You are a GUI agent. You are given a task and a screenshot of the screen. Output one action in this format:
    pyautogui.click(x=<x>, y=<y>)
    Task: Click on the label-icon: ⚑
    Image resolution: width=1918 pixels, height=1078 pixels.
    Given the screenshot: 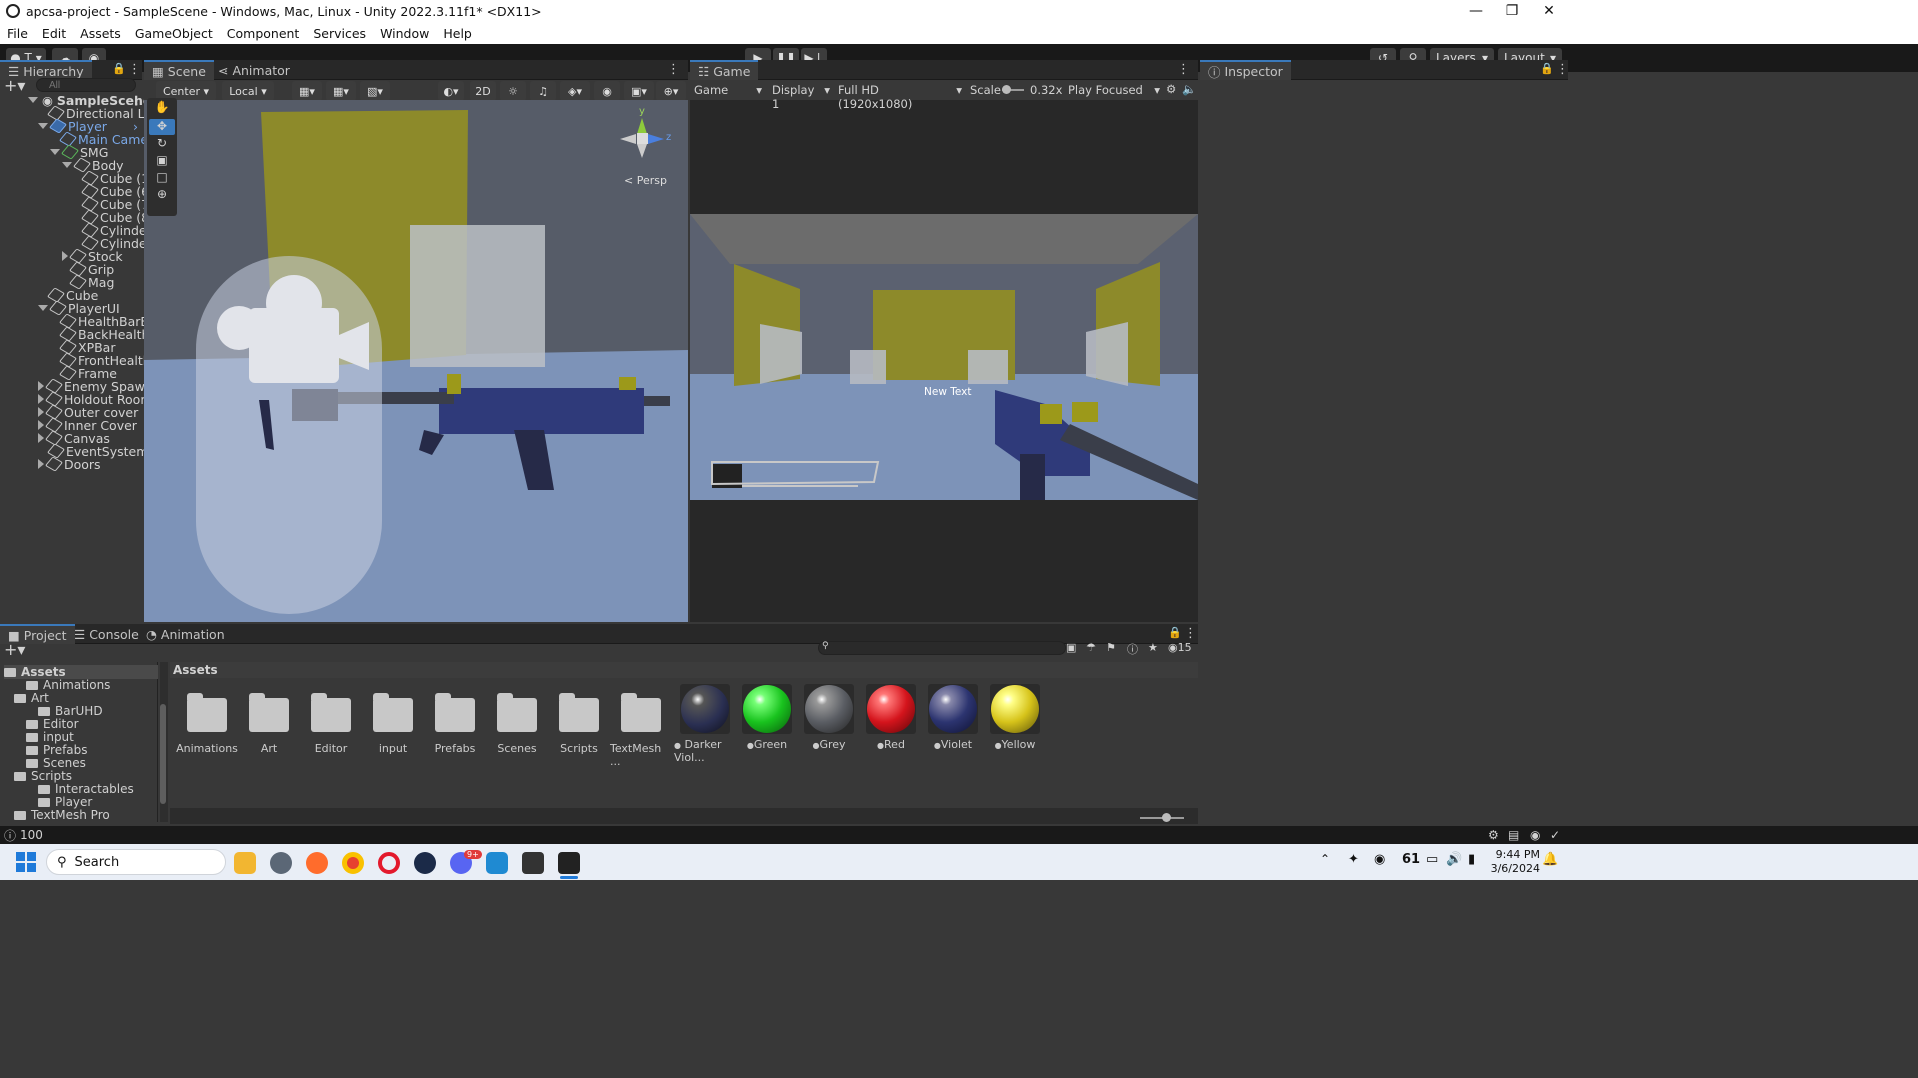 What is the action you would take?
    pyautogui.click(x=1111, y=647)
    